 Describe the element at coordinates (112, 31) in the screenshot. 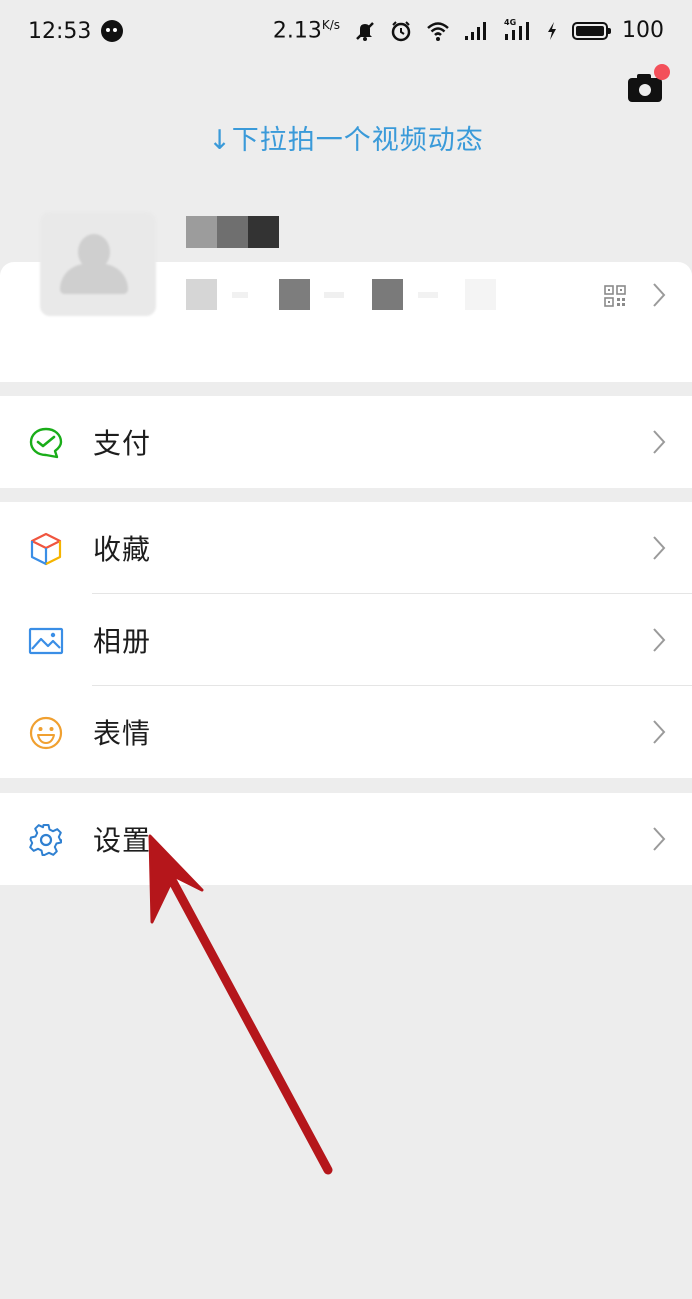

I see `chat-notification-icon` at that location.